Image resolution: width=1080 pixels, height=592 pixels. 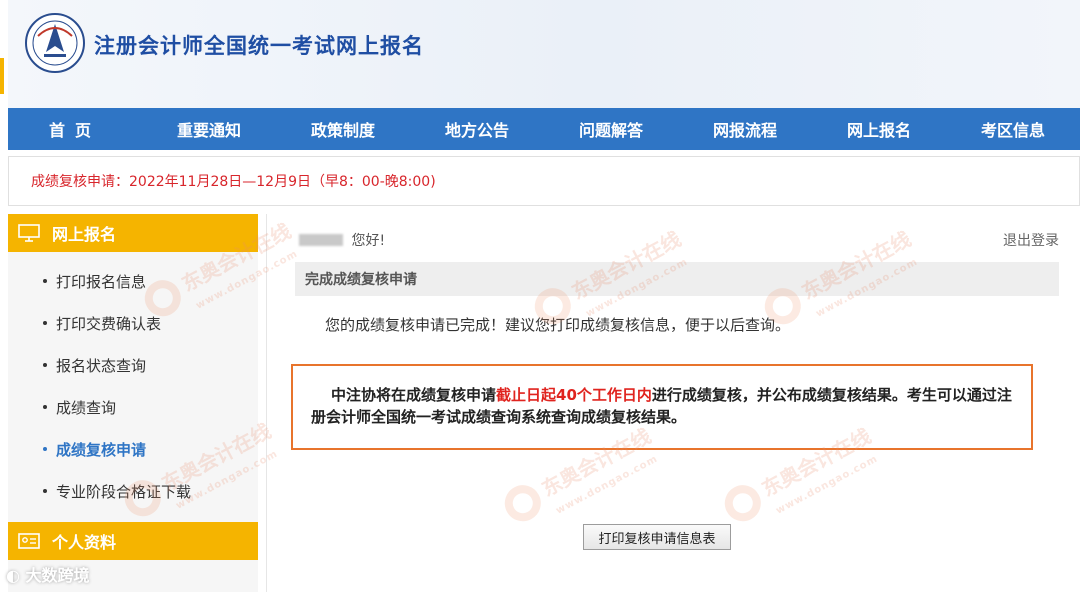 I want to click on sidebar-item-label: 报名状态查询, so click(x=101, y=365).